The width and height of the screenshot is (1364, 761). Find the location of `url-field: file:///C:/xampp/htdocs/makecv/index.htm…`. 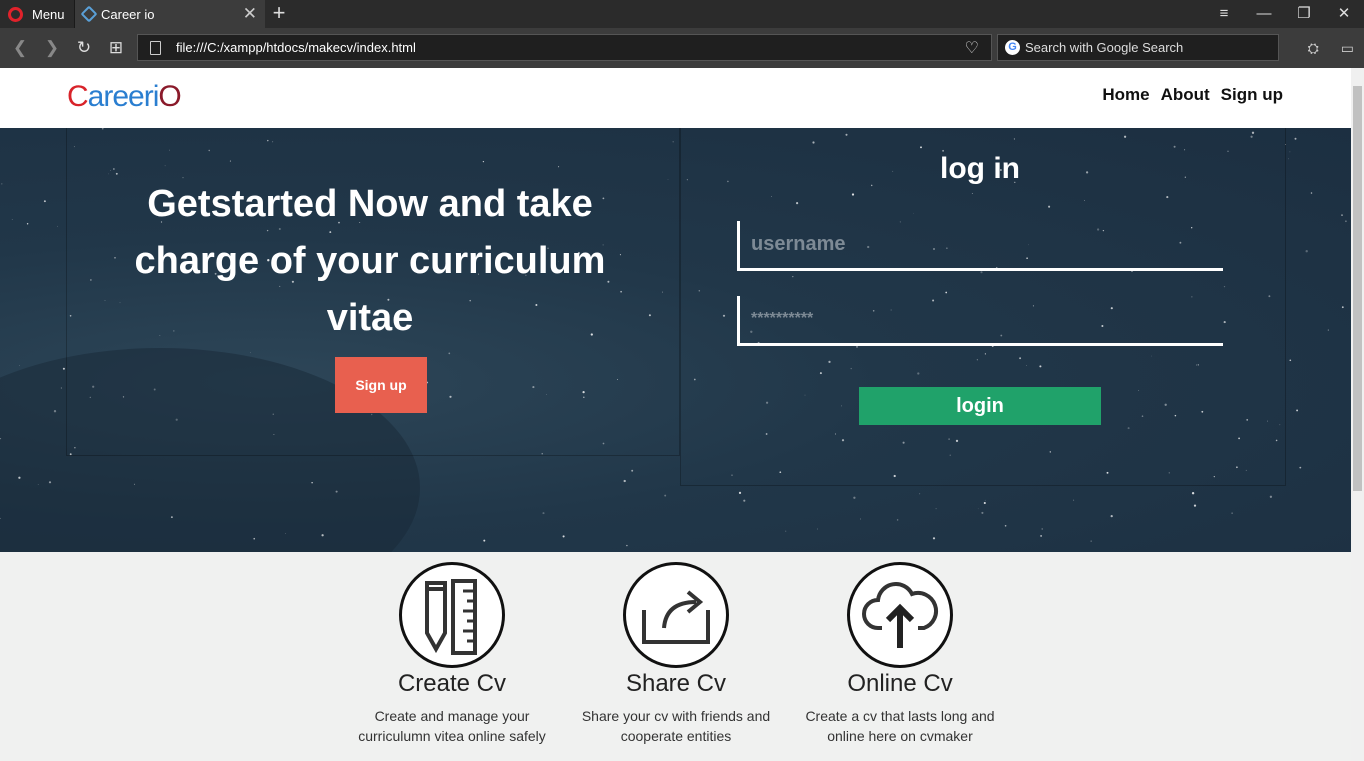

url-field: file:///C:/xampp/htdocs/makecv/index.htm… is located at coordinates (564, 47).